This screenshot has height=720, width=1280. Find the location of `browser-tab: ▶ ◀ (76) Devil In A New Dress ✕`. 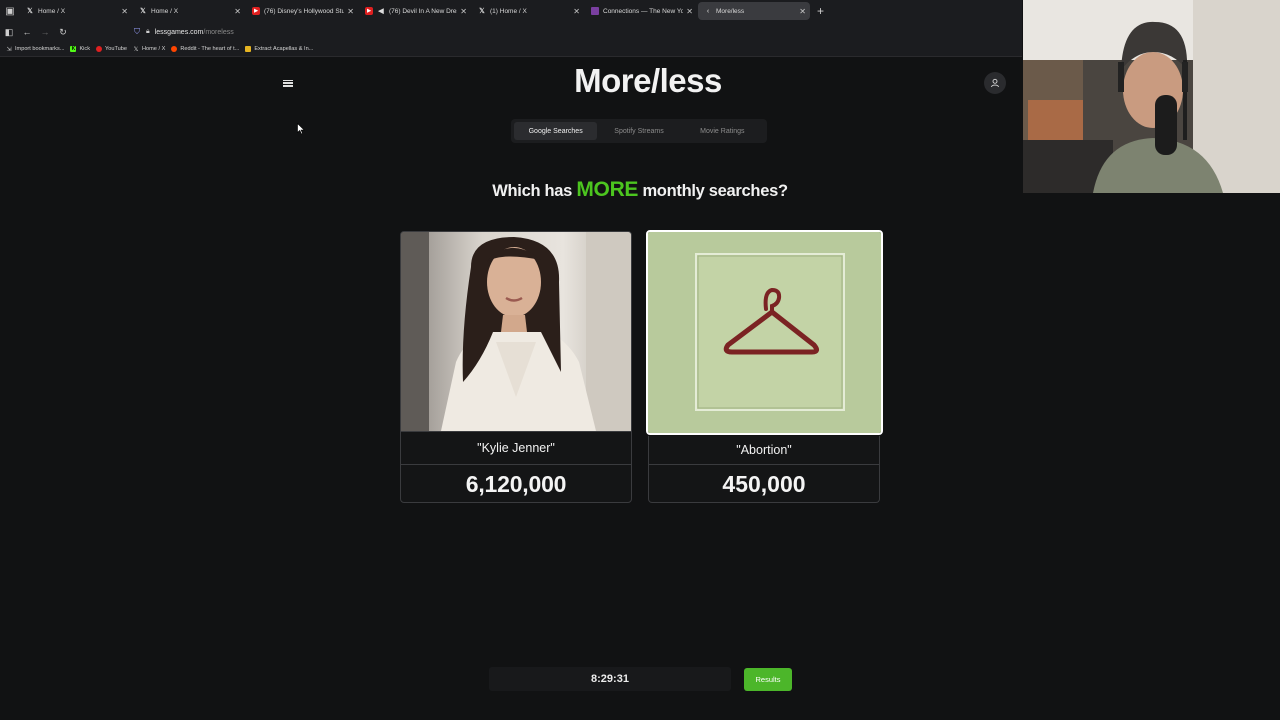

browser-tab: ▶ ◀ (76) Devil In A New Dress ✕ is located at coordinates (415, 11).